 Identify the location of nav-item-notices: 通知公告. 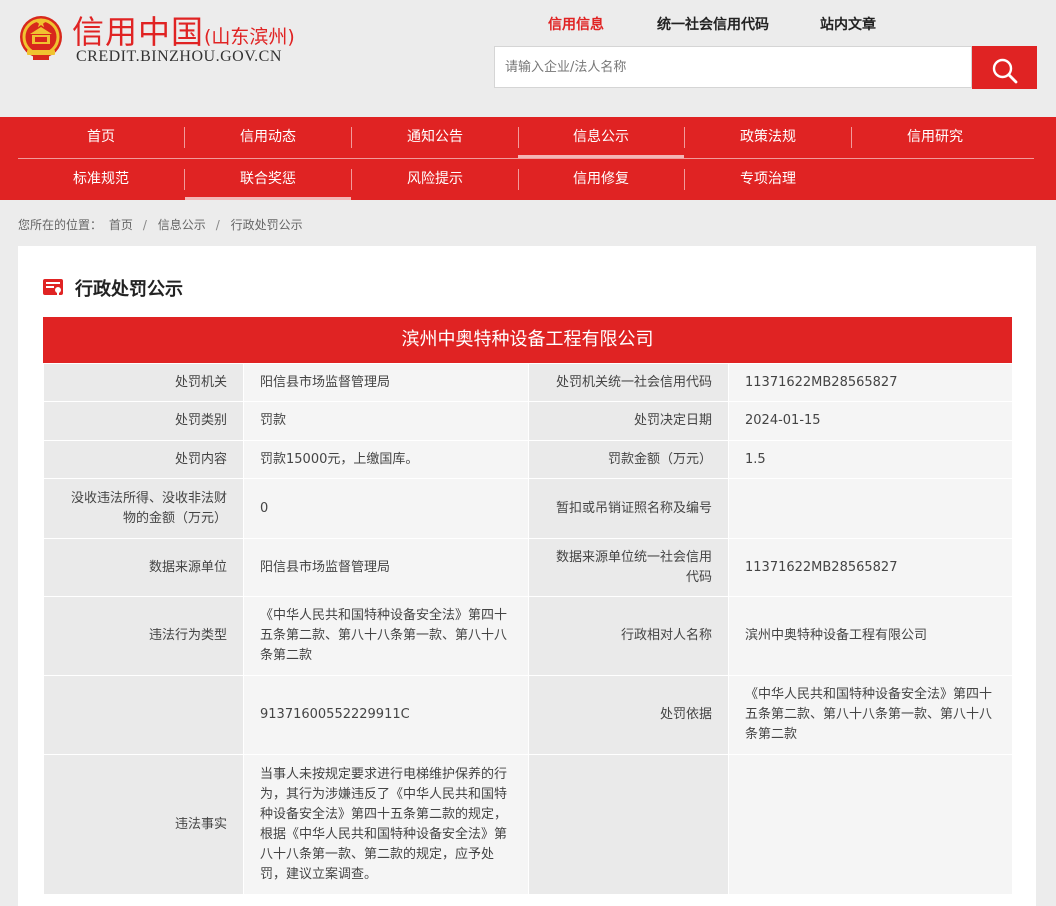
(435, 137).